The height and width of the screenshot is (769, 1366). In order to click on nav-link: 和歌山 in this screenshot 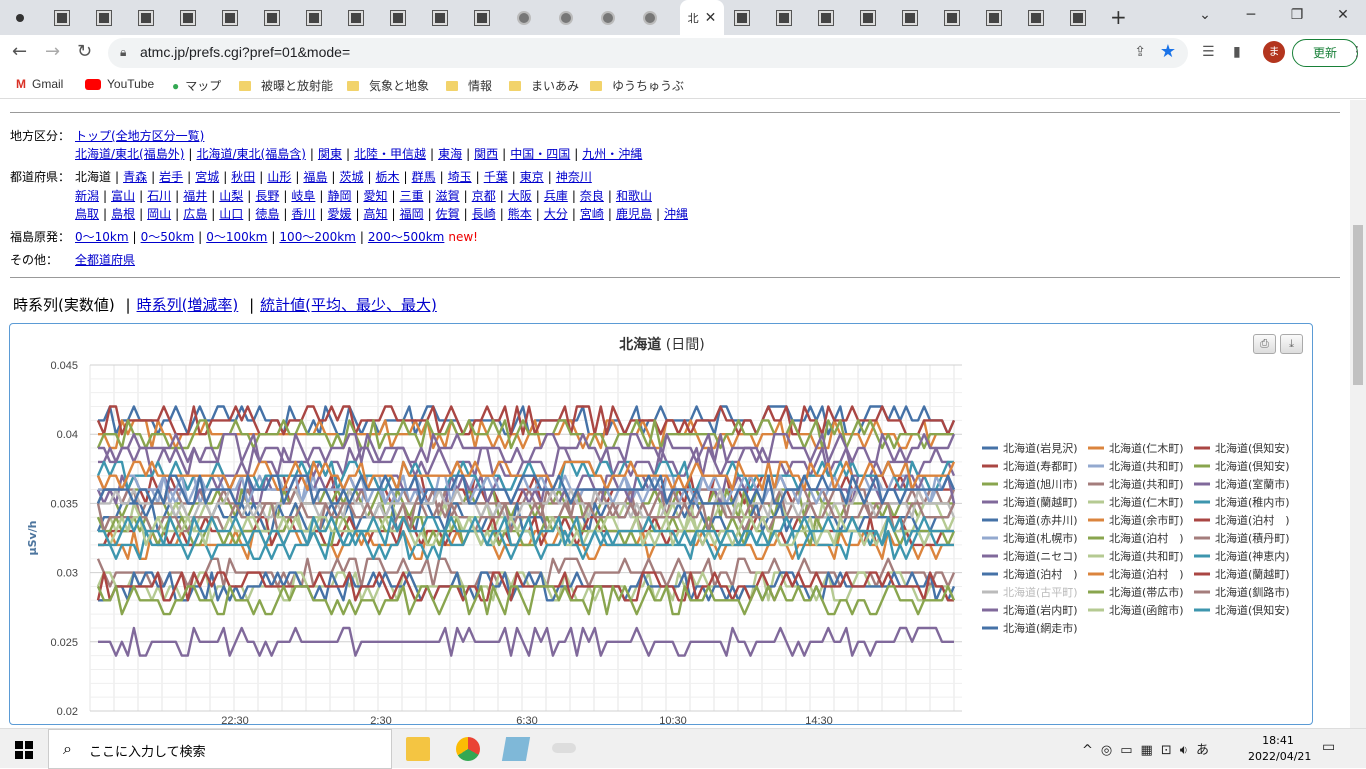, I will do `click(634, 196)`.